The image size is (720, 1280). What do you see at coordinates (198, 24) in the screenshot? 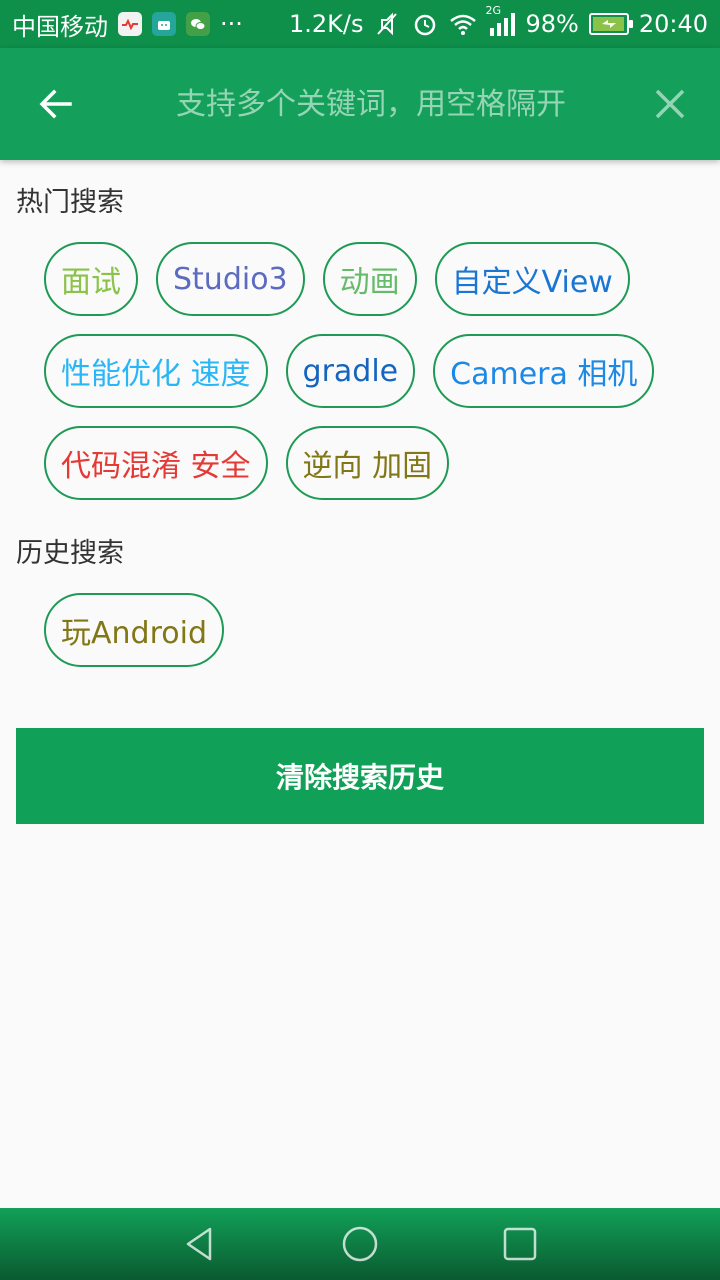
I see `wechat-app-icon` at bounding box center [198, 24].